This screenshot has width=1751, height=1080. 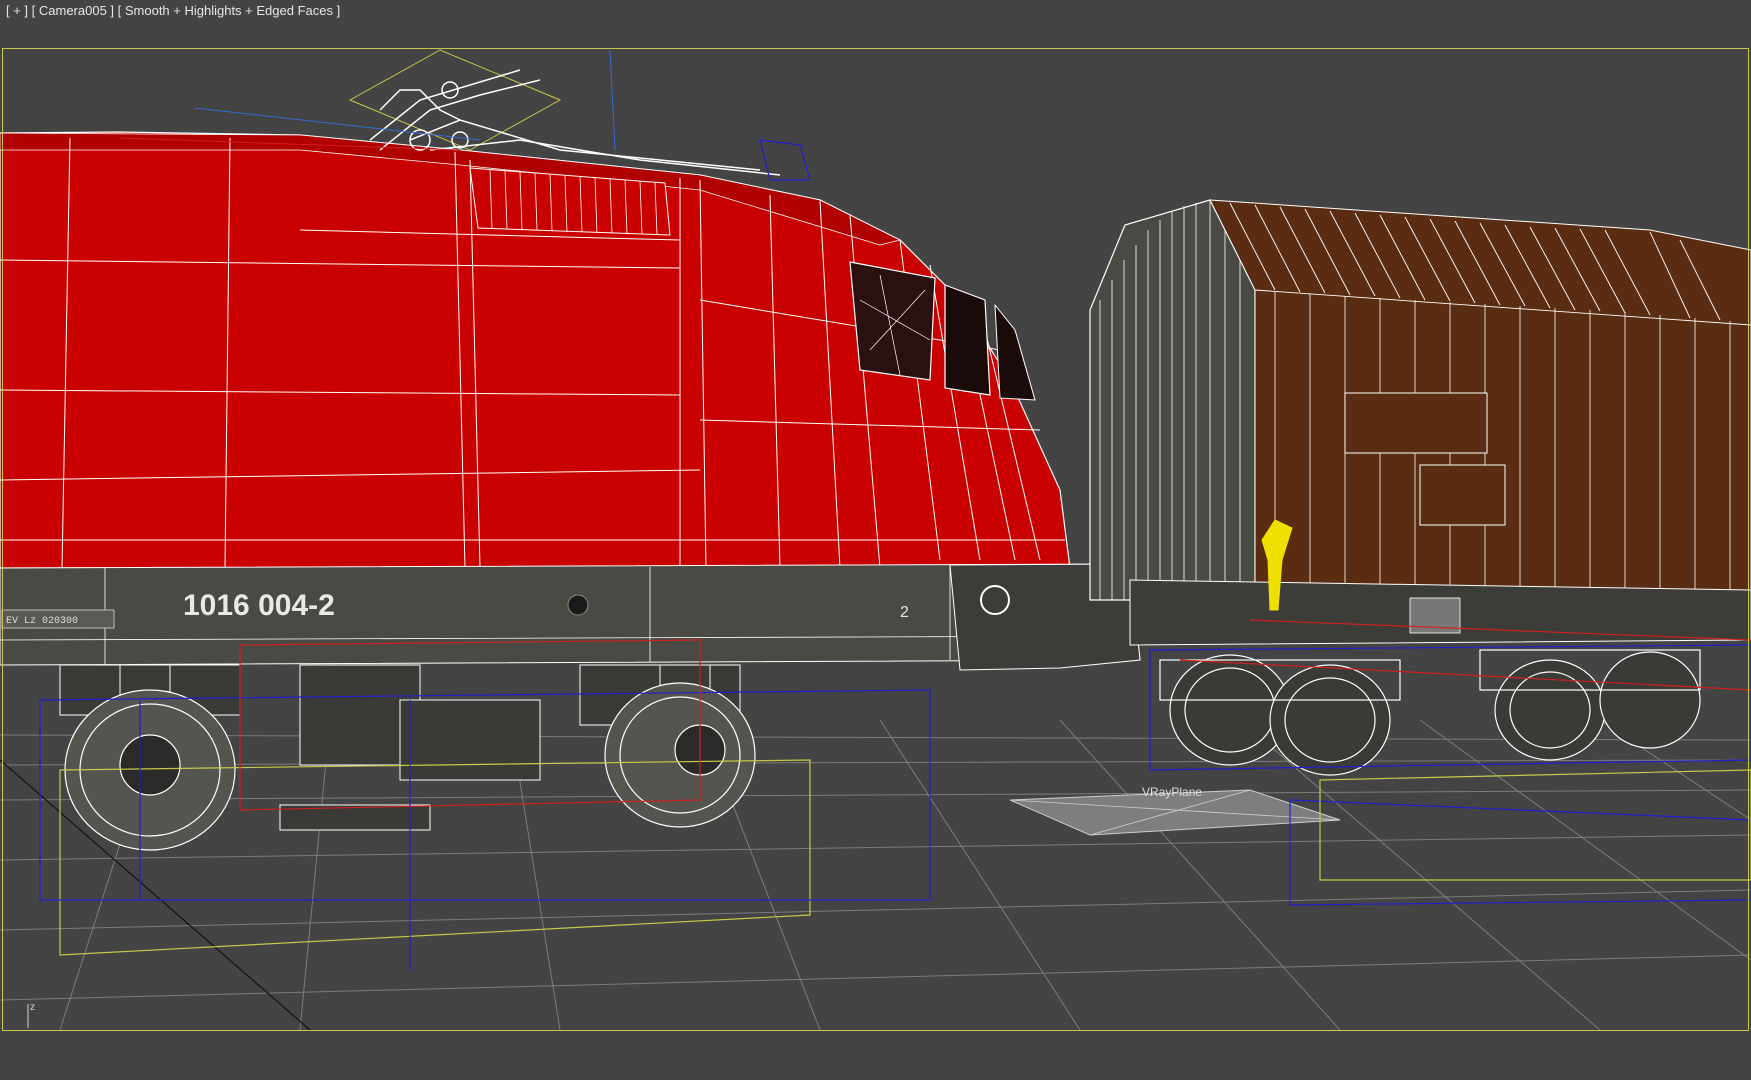 I want to click on locomotive-small-number: 2, so click(x=904, y=612).